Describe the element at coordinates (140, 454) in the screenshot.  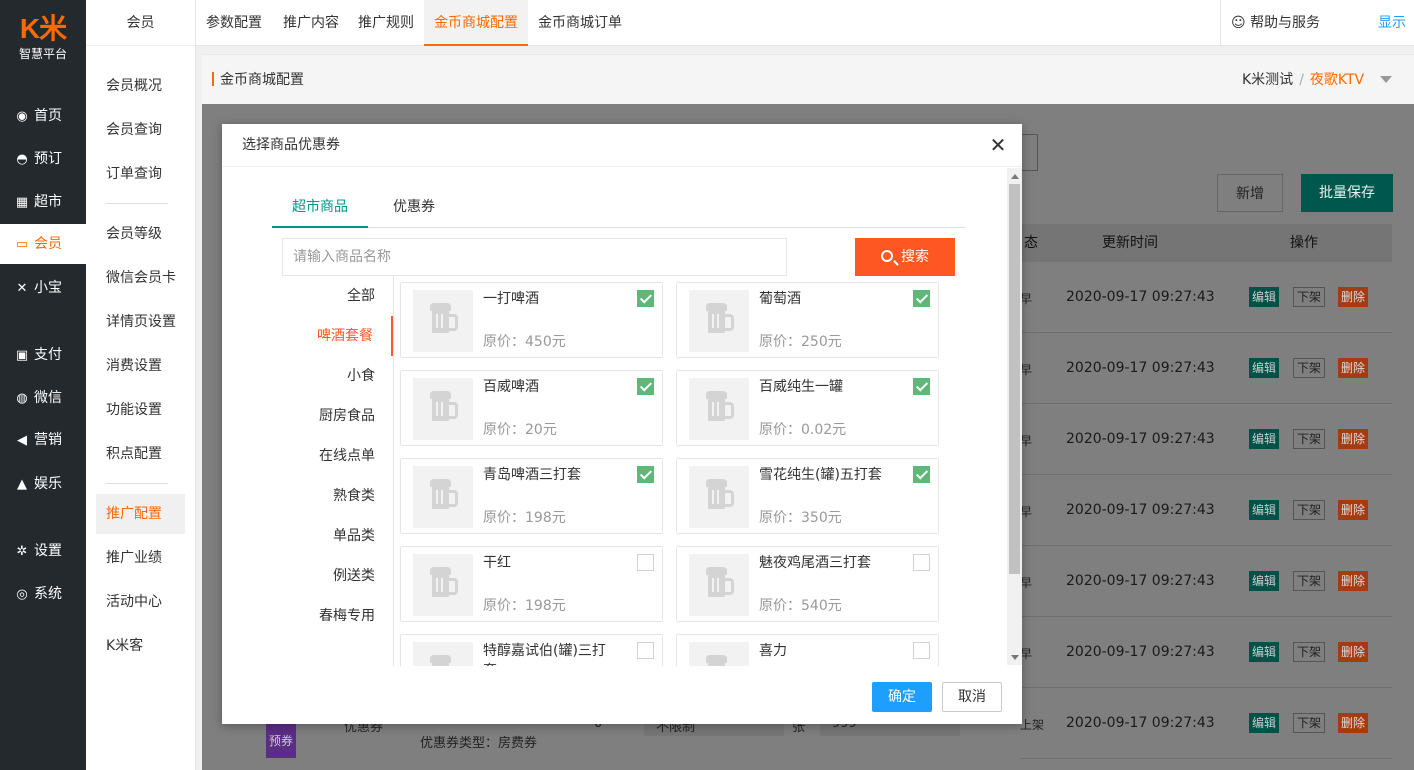
I see `submenu-item-8: 积点配置` at that location.